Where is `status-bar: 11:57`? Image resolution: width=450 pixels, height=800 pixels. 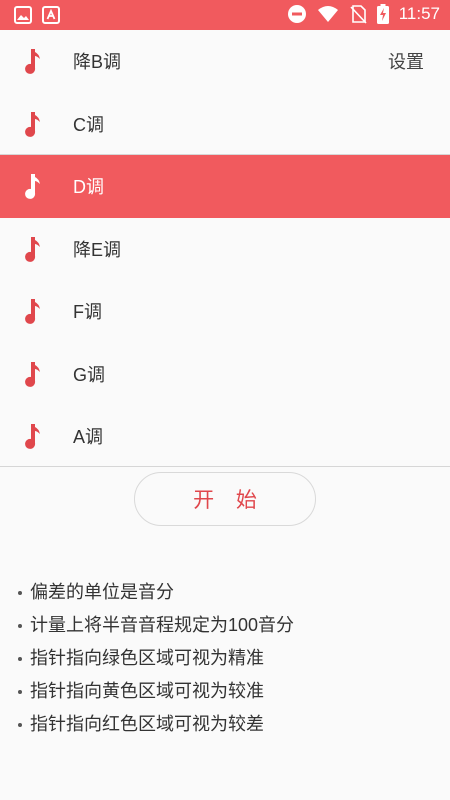
status-bar: 11:57 is located at coordinates (225, 15).